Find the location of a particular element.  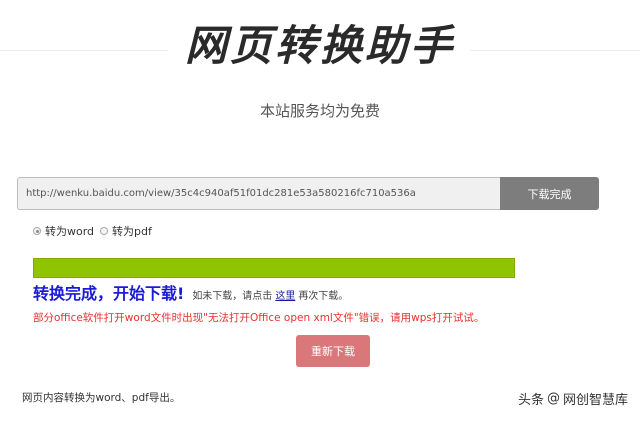

format-options: 转为word 转为pdf is located at coordinates (95, 231).